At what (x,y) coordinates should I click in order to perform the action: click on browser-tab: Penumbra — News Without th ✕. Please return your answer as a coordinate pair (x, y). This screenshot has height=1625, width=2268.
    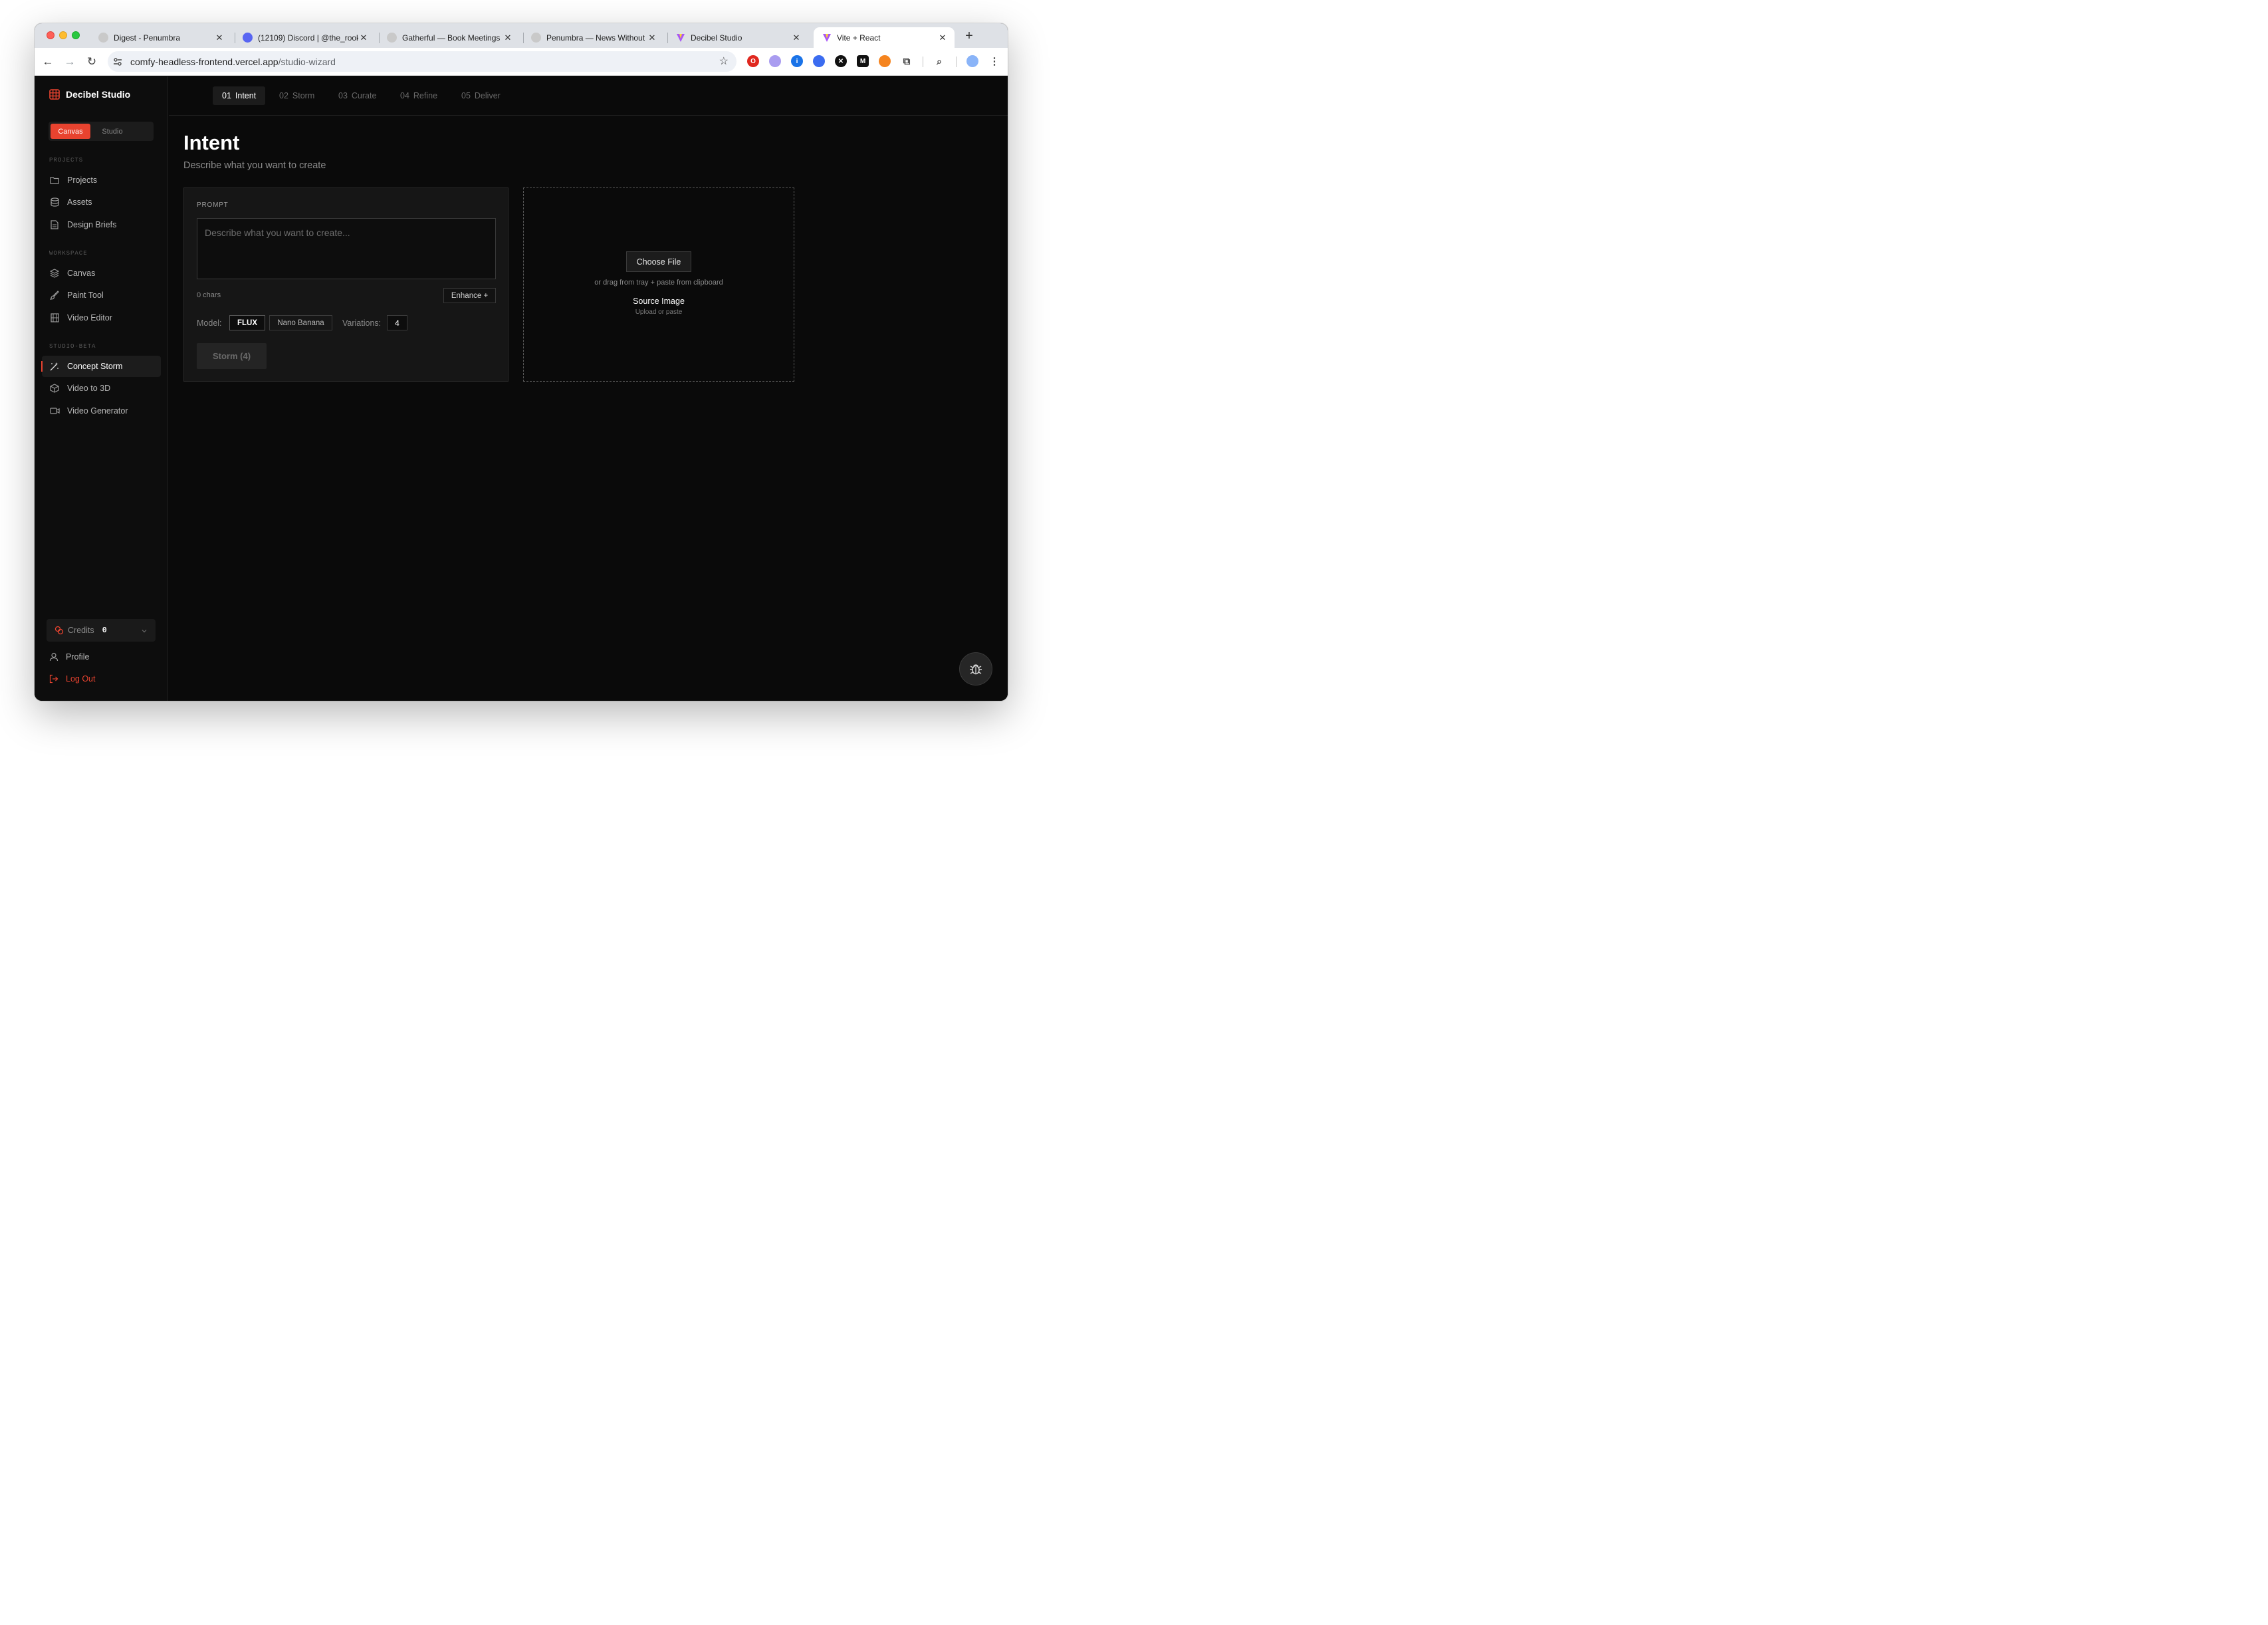
    Looking at the image, I should click on (593, 37).